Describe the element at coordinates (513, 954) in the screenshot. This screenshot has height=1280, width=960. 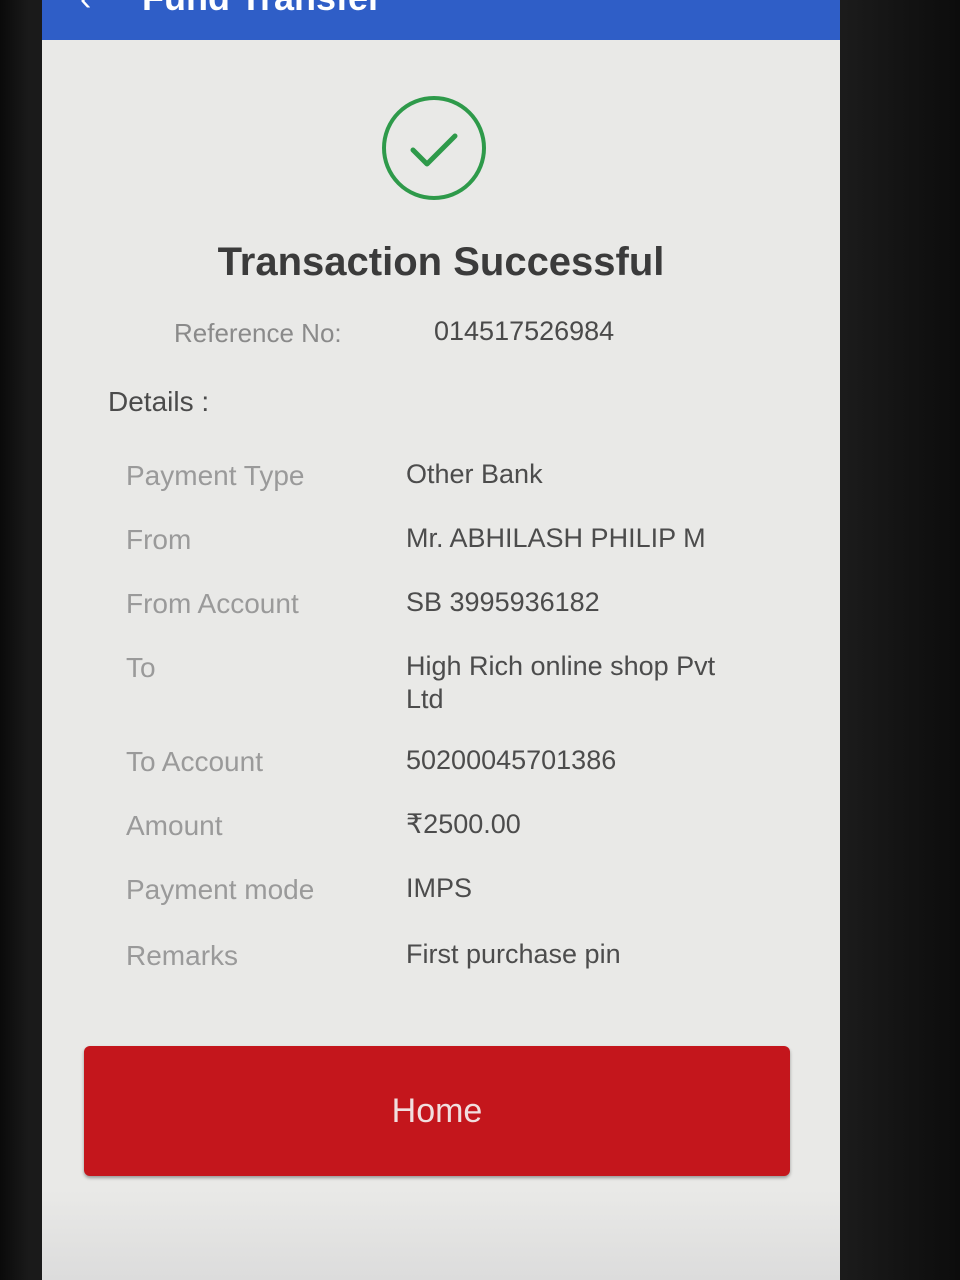
I see `detail-value: First purchase pin` at that location.